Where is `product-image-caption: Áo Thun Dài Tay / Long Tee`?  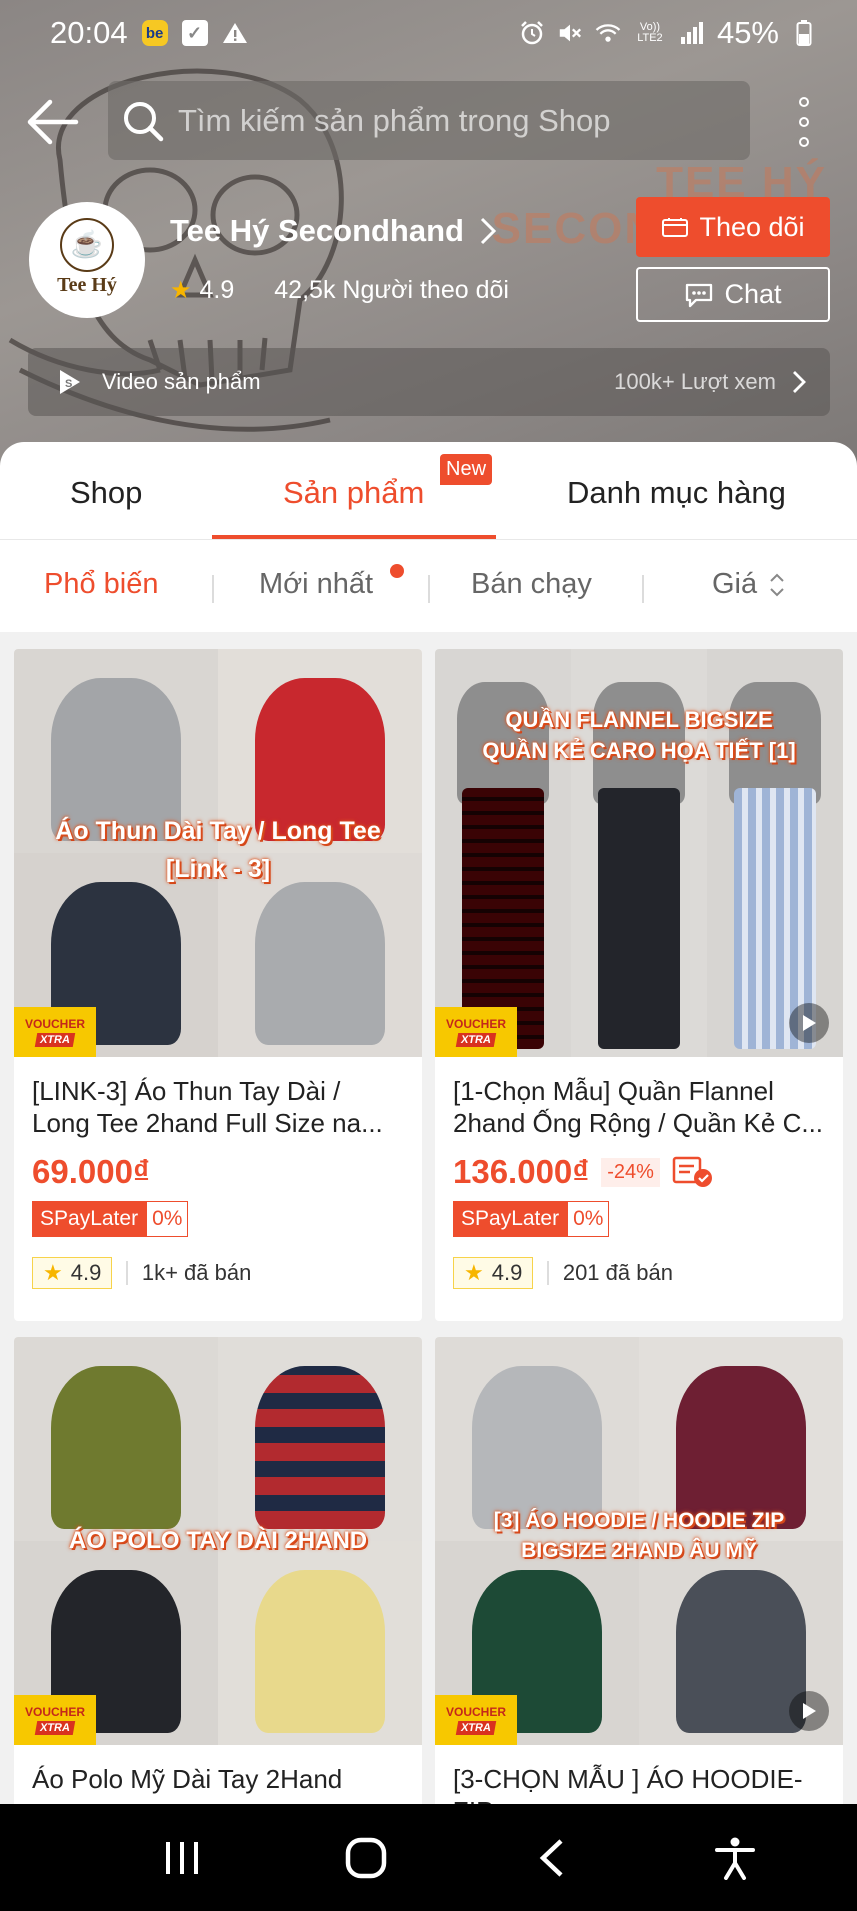
product-image-caption: Áo Thun Dài Tay / Long Tee is located at coordinates (218, 831).